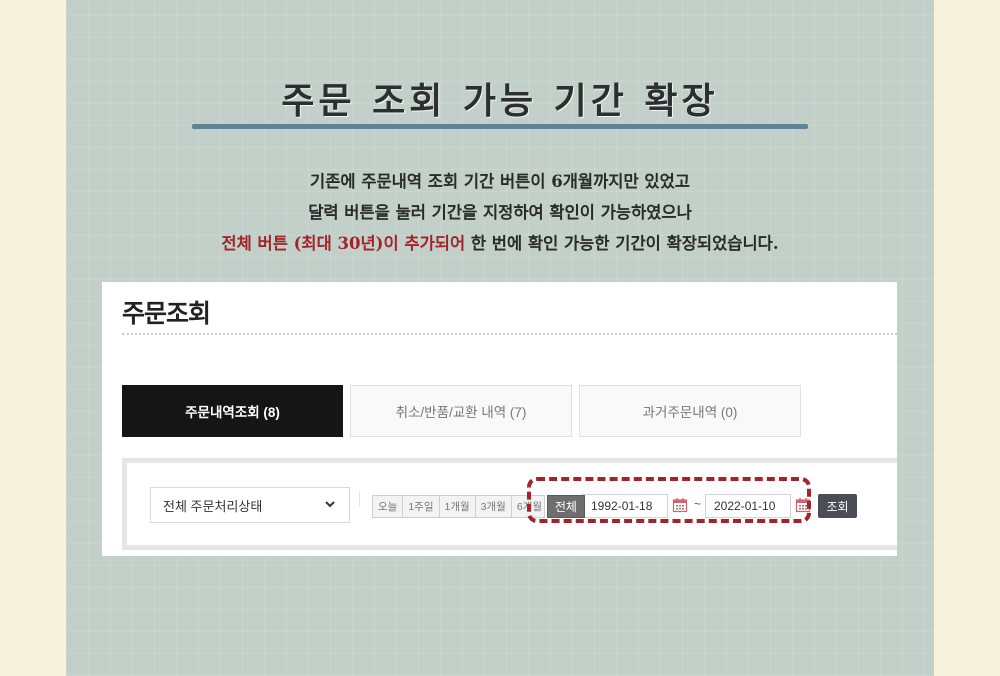  Describe the element at coordinates (500, 101) in the screenshot. I see `headline: 주문 조회 가능 기간 확장` at that location.